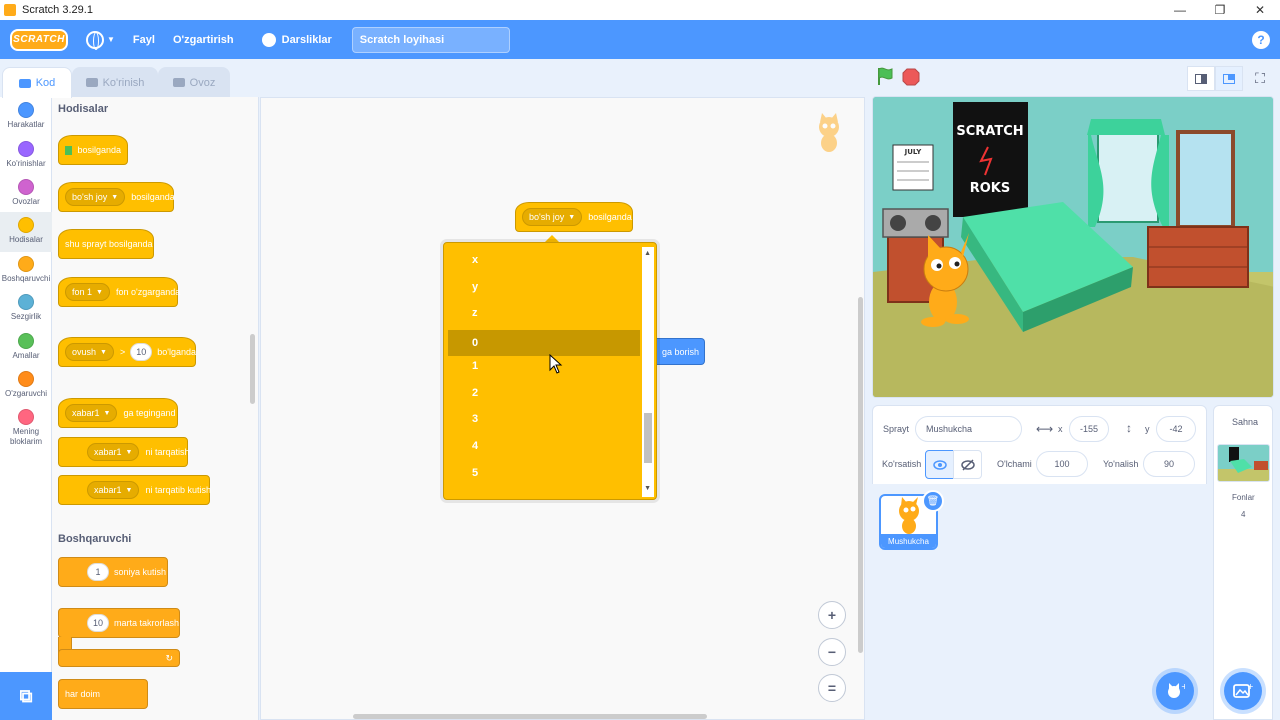 The width and height of the screenshot is (1280, 720). What do you see at coordinates (939, 464) in the screenshot?
I see `show-sprite-button` at bounding box center [939, 464].